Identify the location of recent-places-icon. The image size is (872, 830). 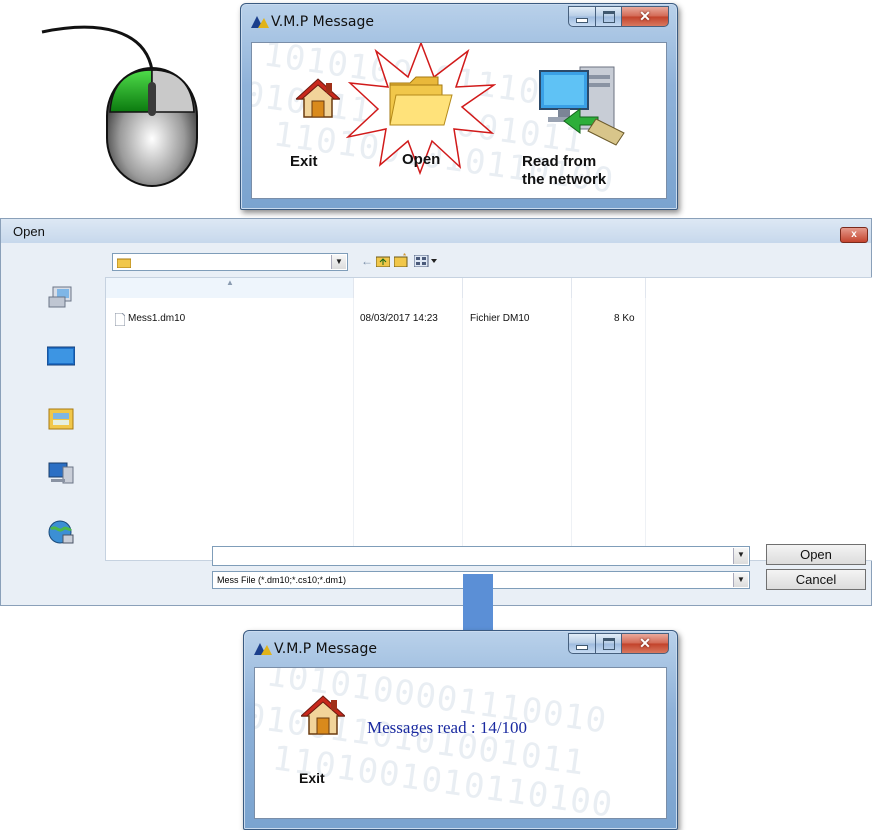
(61, 296).